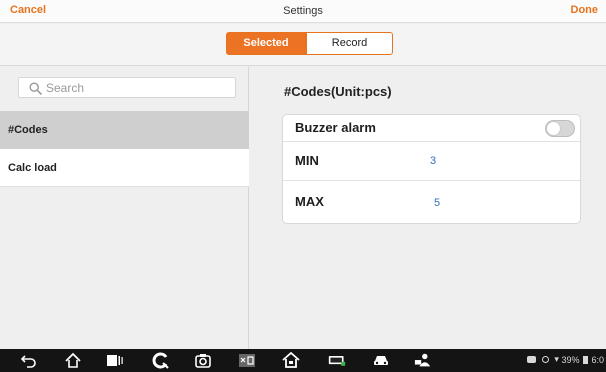 The width and height of the screenshot is (606, 372). I want to click on clock: 6:0, so click(597, 359).